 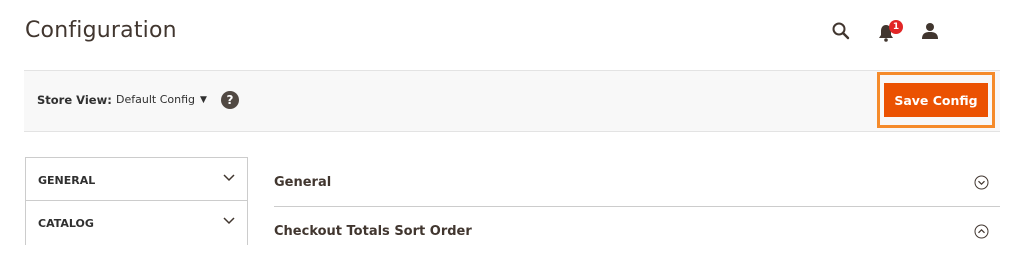 I want to click on search-icon, so click(x=841, y=33).